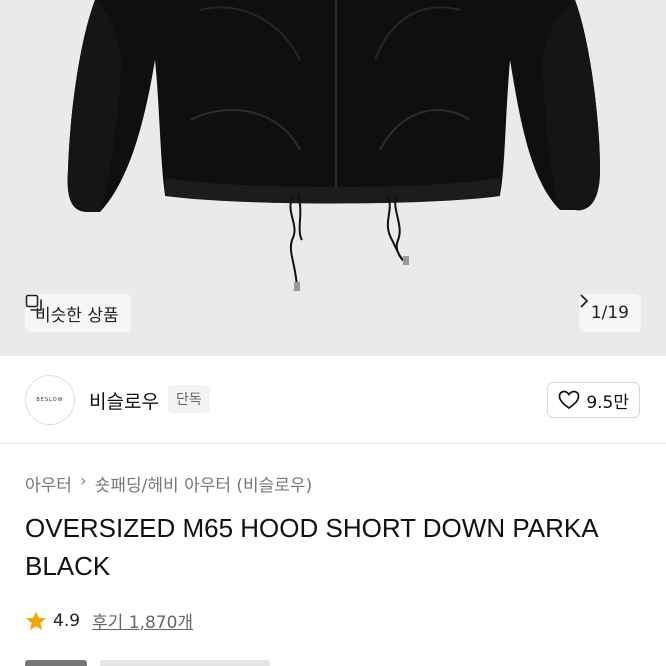 The height and width of the screenshot is (666, 666). What do you see at coordinates (67, 620) in the screenshot?
I see `rating-score: 4.9` at bounding box center [67, 620].